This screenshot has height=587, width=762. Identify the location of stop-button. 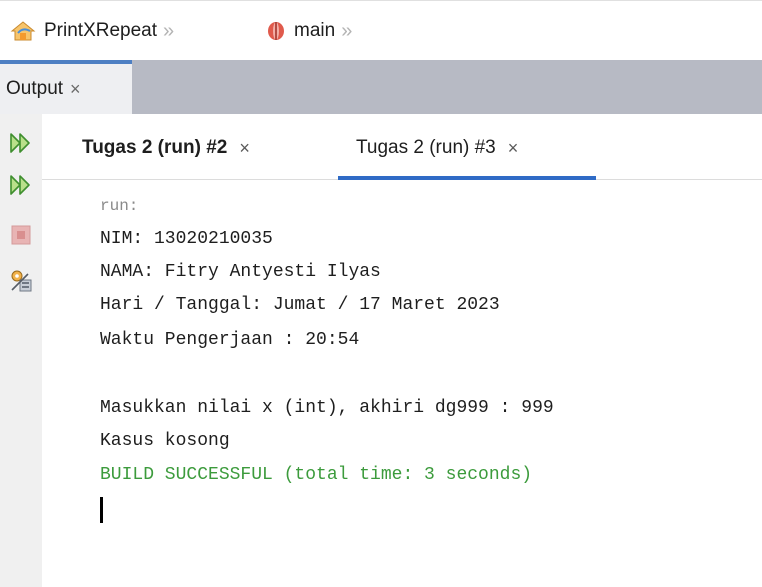
(21, 235).